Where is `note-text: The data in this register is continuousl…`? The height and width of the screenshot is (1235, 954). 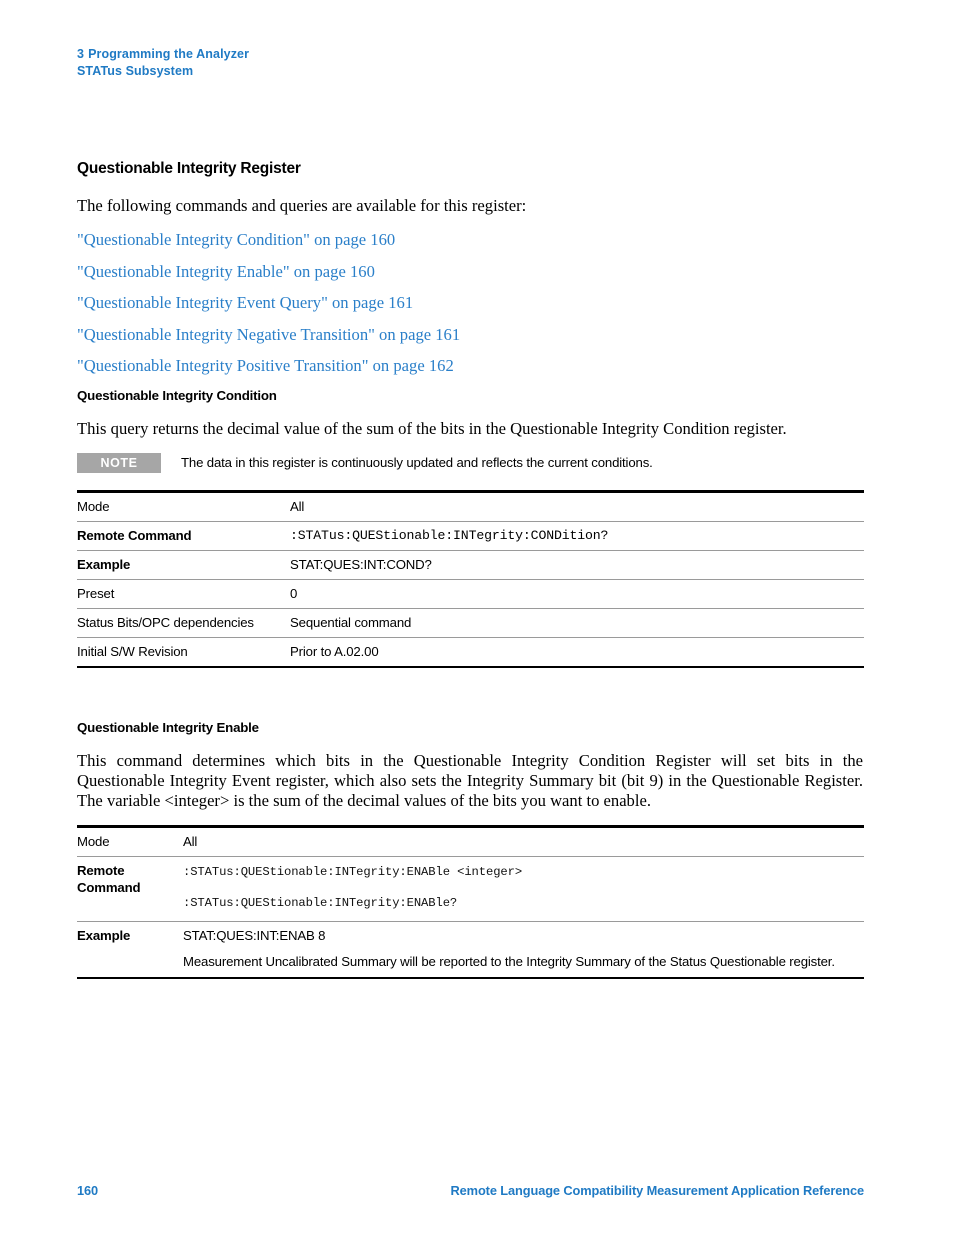 note-text: The data in this register is continuousl… is located at coordinates (417, 462).